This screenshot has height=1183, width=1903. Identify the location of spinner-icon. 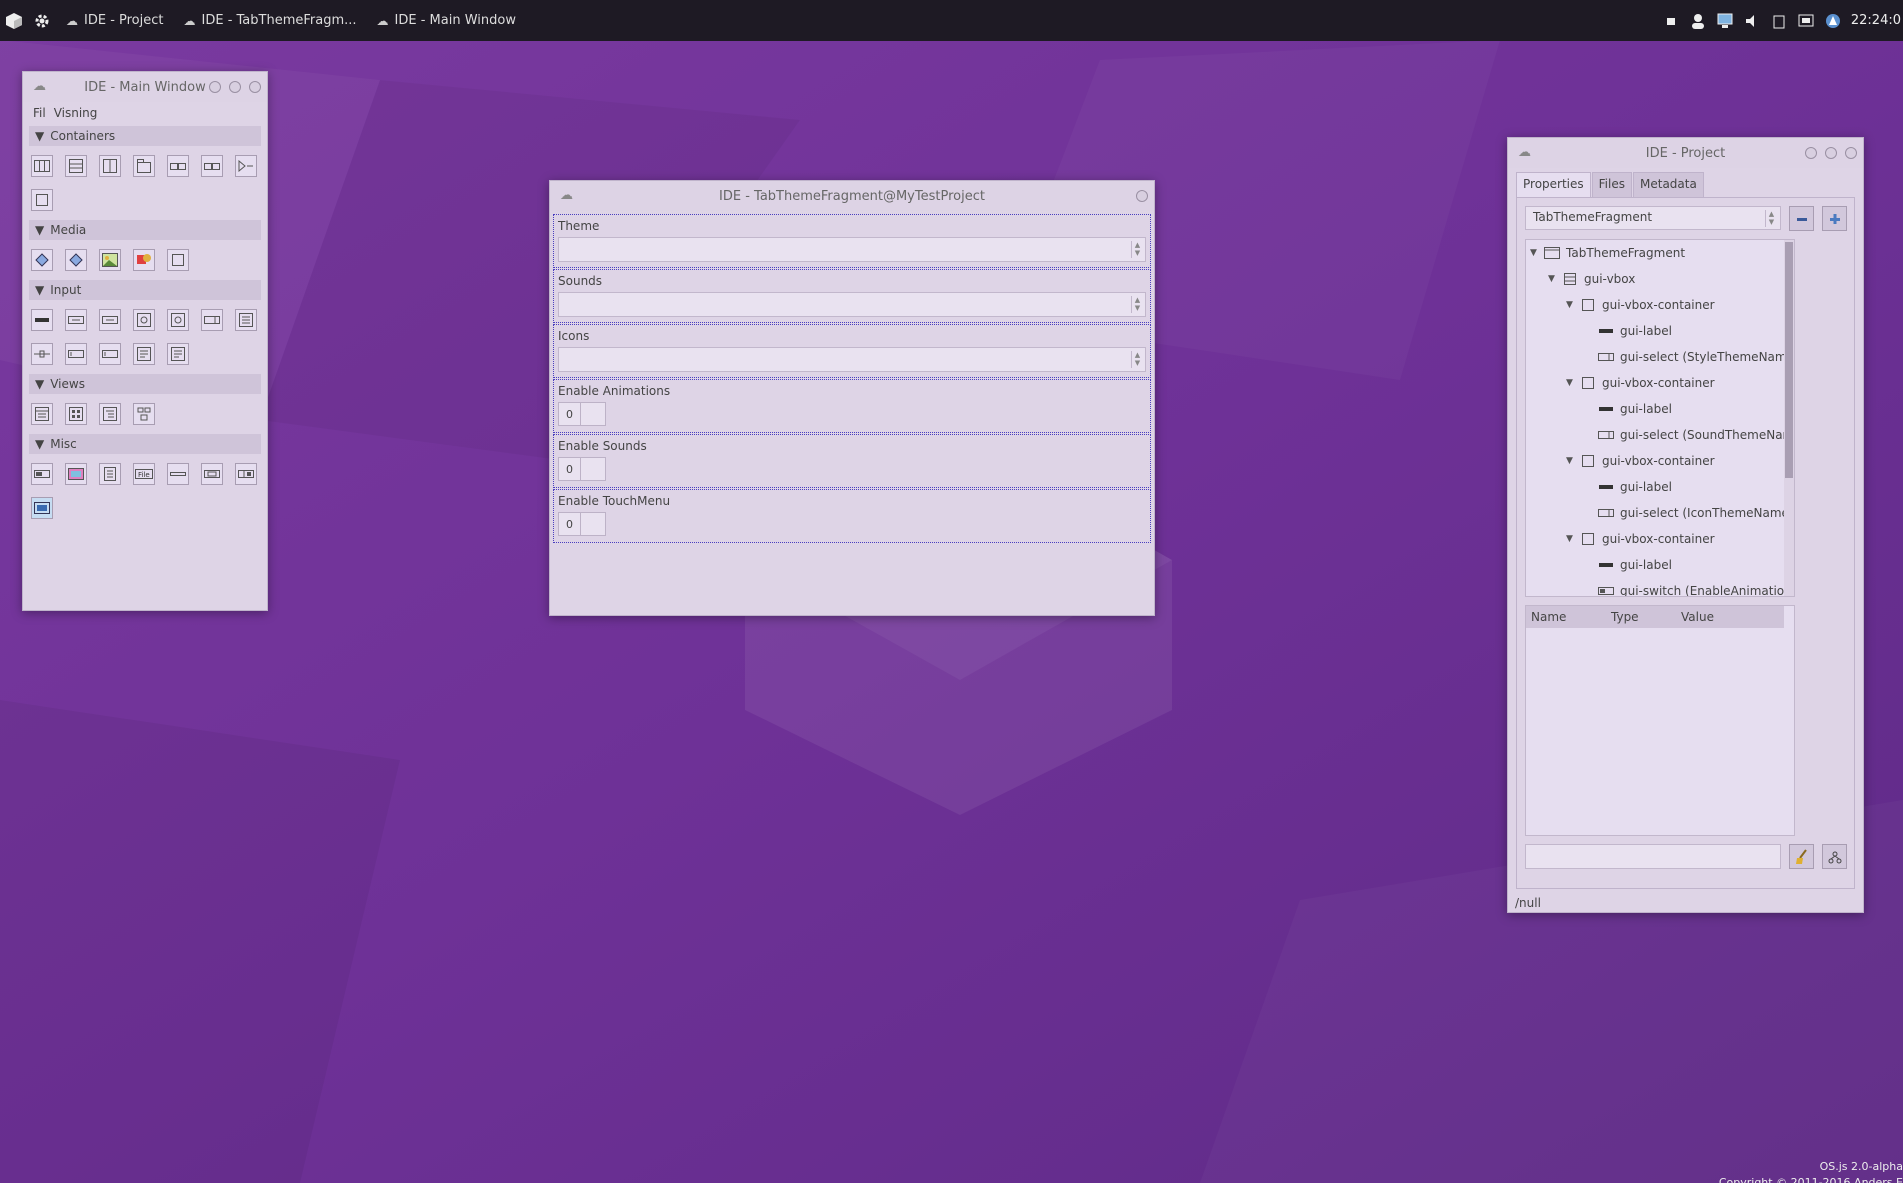
(246, 474).